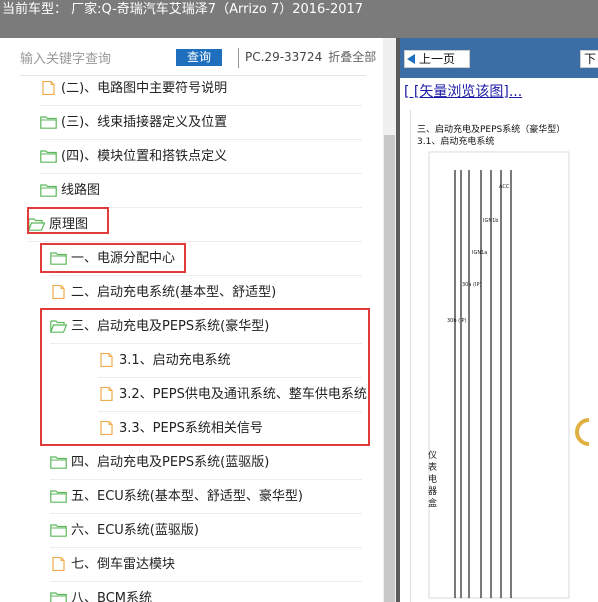  I want to click on next-page-button: 下, so click(589, 59).